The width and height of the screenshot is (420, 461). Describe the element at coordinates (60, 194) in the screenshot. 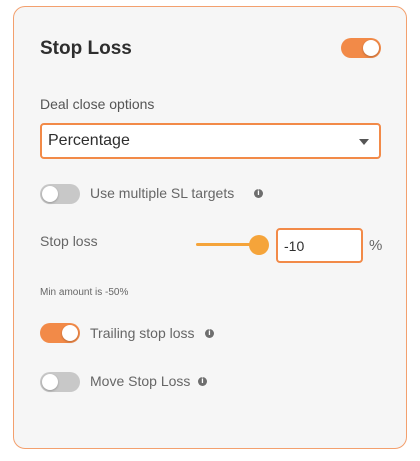

I see `multiple-sl-toggle` at that location.